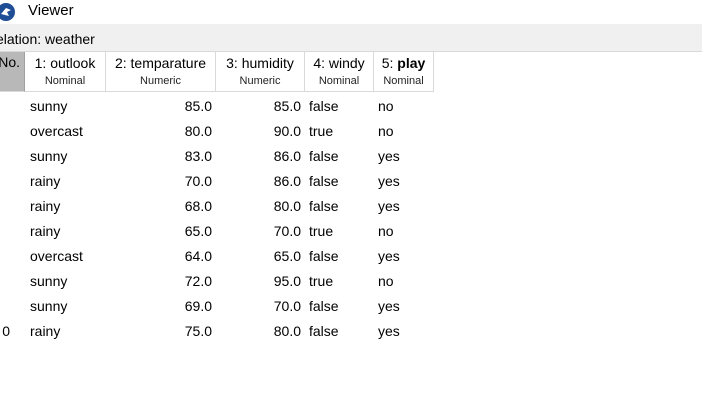 The height and width of the screenshot is (420, 702). I want to click on column-header-windy-name: 4: windy, so click(339, 63).